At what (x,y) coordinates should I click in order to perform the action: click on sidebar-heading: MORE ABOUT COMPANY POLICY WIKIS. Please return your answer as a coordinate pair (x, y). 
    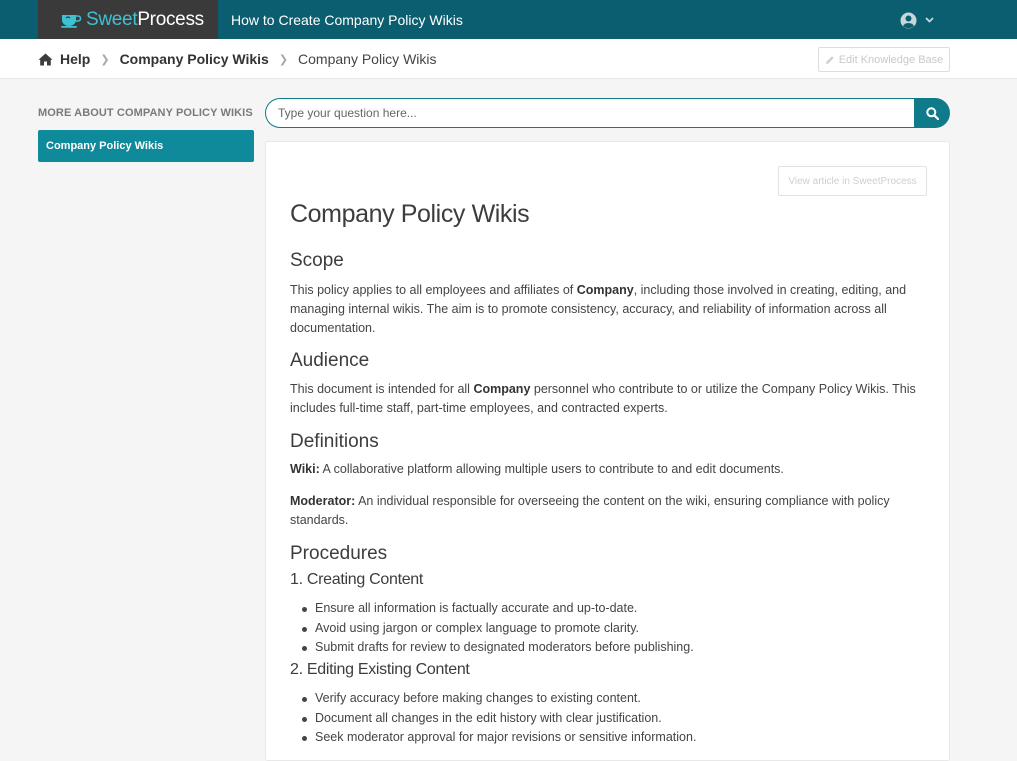
    Looking at the image, I should click on (145, 113).